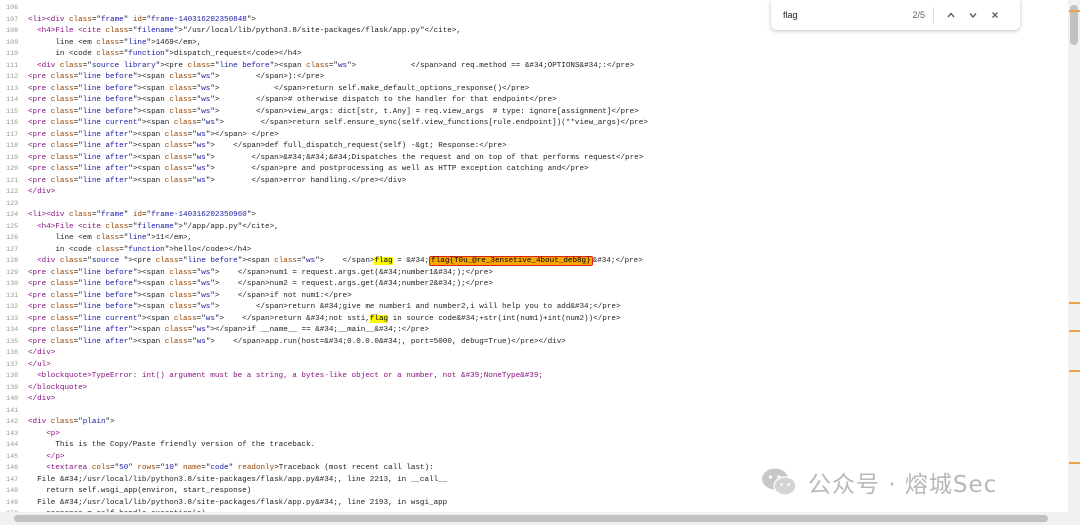 The height and width of the screenshot is (525, 1080). I want to click on attribute-value: line before, so click(107, 272).